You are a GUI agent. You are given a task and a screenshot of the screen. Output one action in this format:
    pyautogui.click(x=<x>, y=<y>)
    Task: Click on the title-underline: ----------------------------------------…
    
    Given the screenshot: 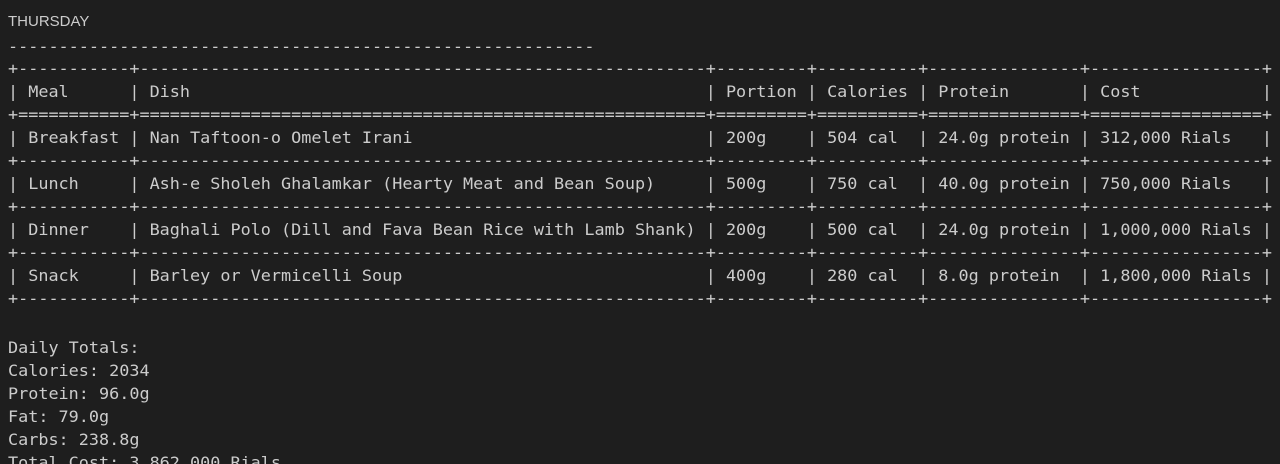 What is the action you would take?
    pyautogui.click(x=301, y=46)
    